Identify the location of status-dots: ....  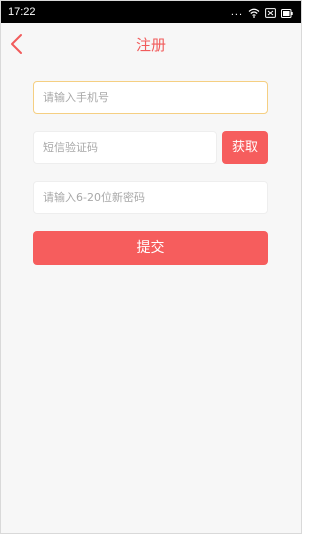
(236, 11).